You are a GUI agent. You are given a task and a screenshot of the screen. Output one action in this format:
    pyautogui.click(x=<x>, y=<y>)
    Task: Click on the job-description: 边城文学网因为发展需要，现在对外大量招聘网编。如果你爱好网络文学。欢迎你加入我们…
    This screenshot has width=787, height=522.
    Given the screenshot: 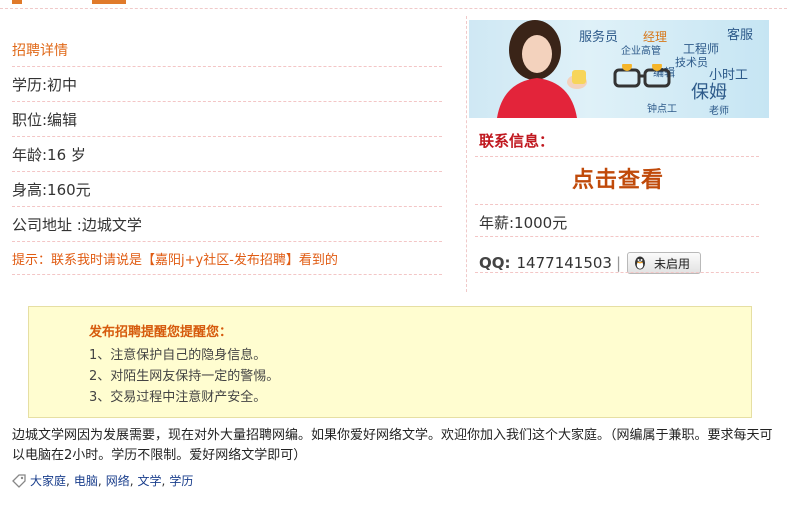 What is the action you would take?
    pyautogui.click(x=392, y=445)
    